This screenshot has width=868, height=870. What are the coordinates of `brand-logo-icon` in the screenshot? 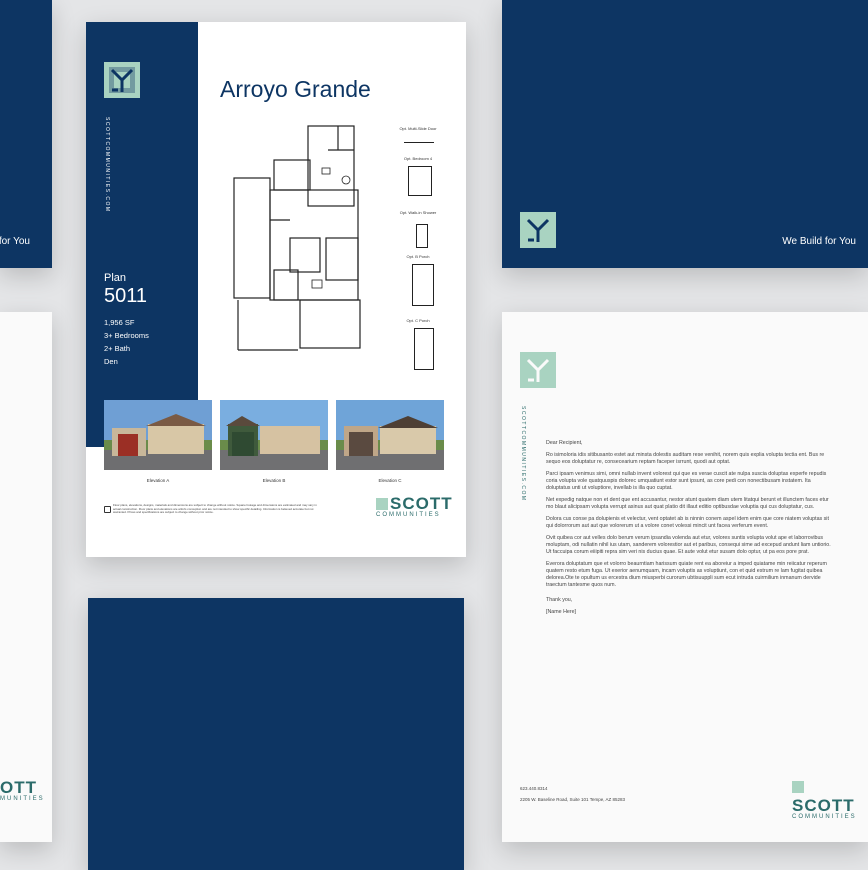 It's located at (382, 504).